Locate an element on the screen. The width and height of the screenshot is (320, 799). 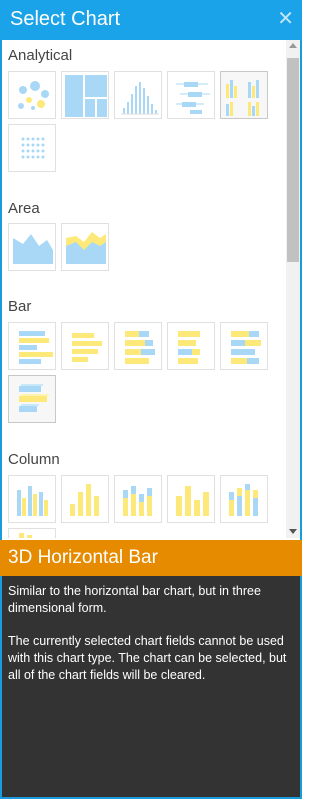
chart-detail-title: 3D Horizontal Bar is located at coordinates (83, 557).